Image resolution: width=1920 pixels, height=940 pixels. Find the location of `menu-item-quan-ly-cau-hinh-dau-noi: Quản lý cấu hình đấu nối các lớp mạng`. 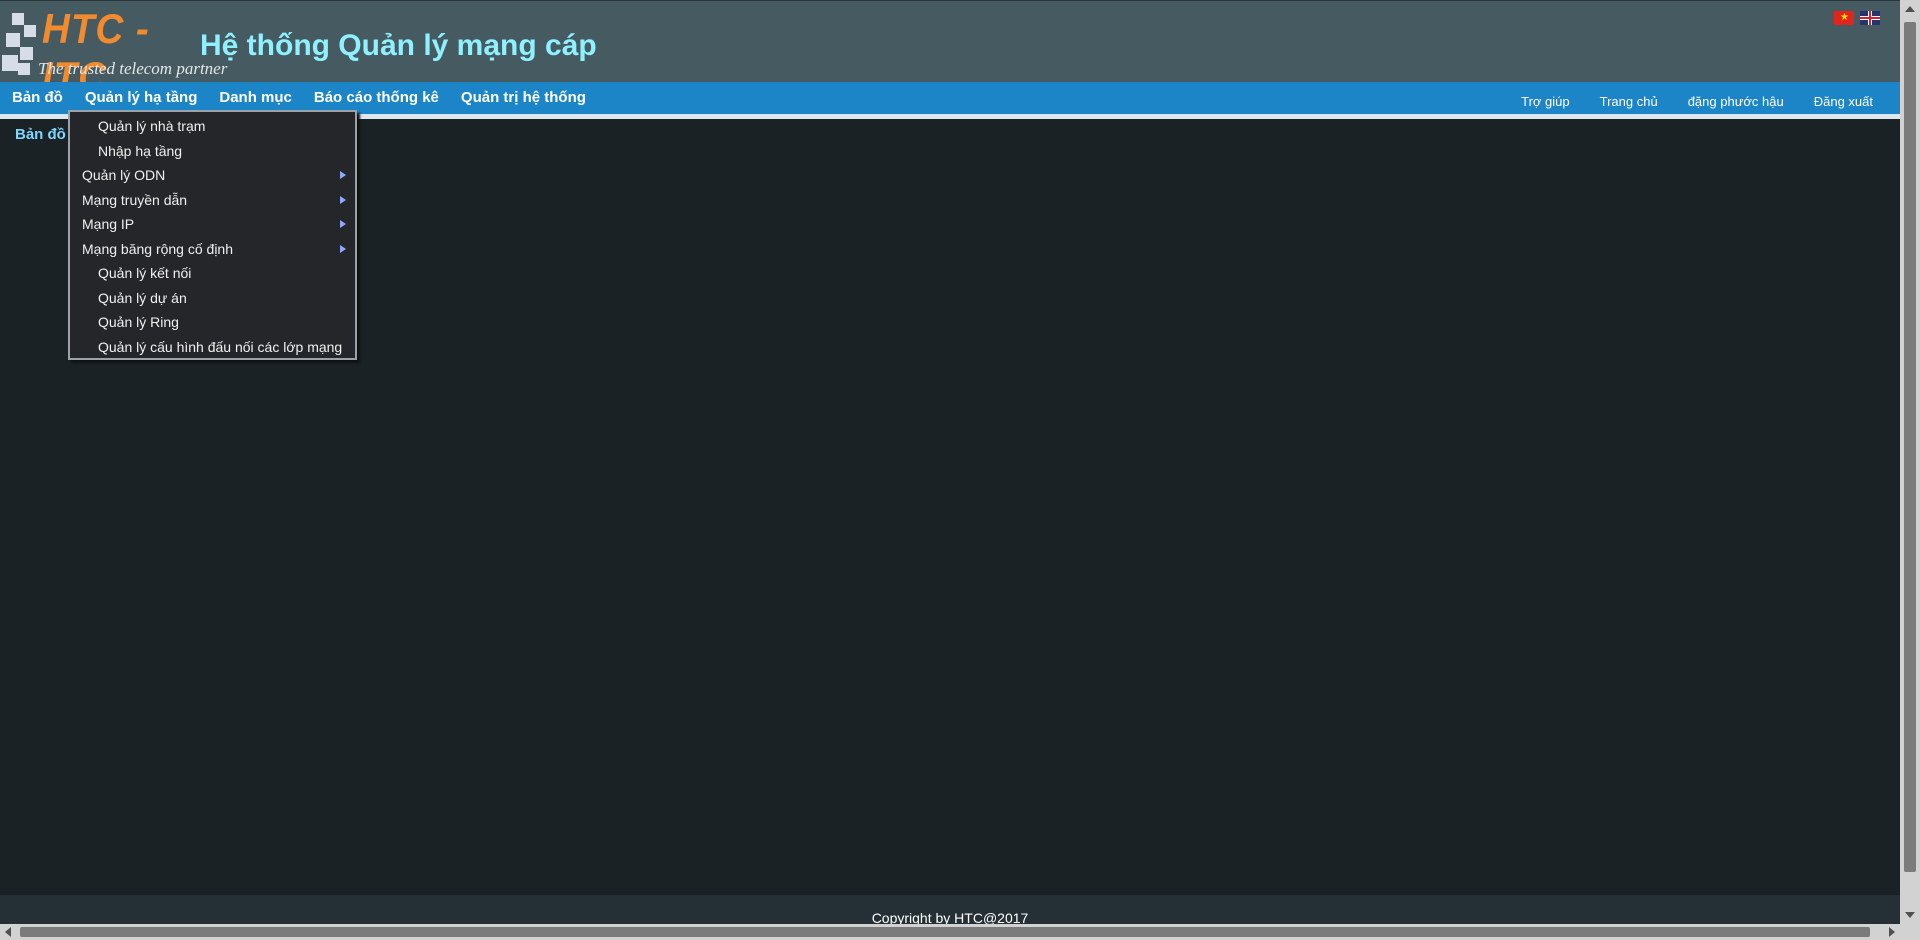

menu-item-quan-ly-cau-hinh-dau-noi: Quản lý cấu hình đấu nối các lớp mạng is located at coordinates (212, 347).